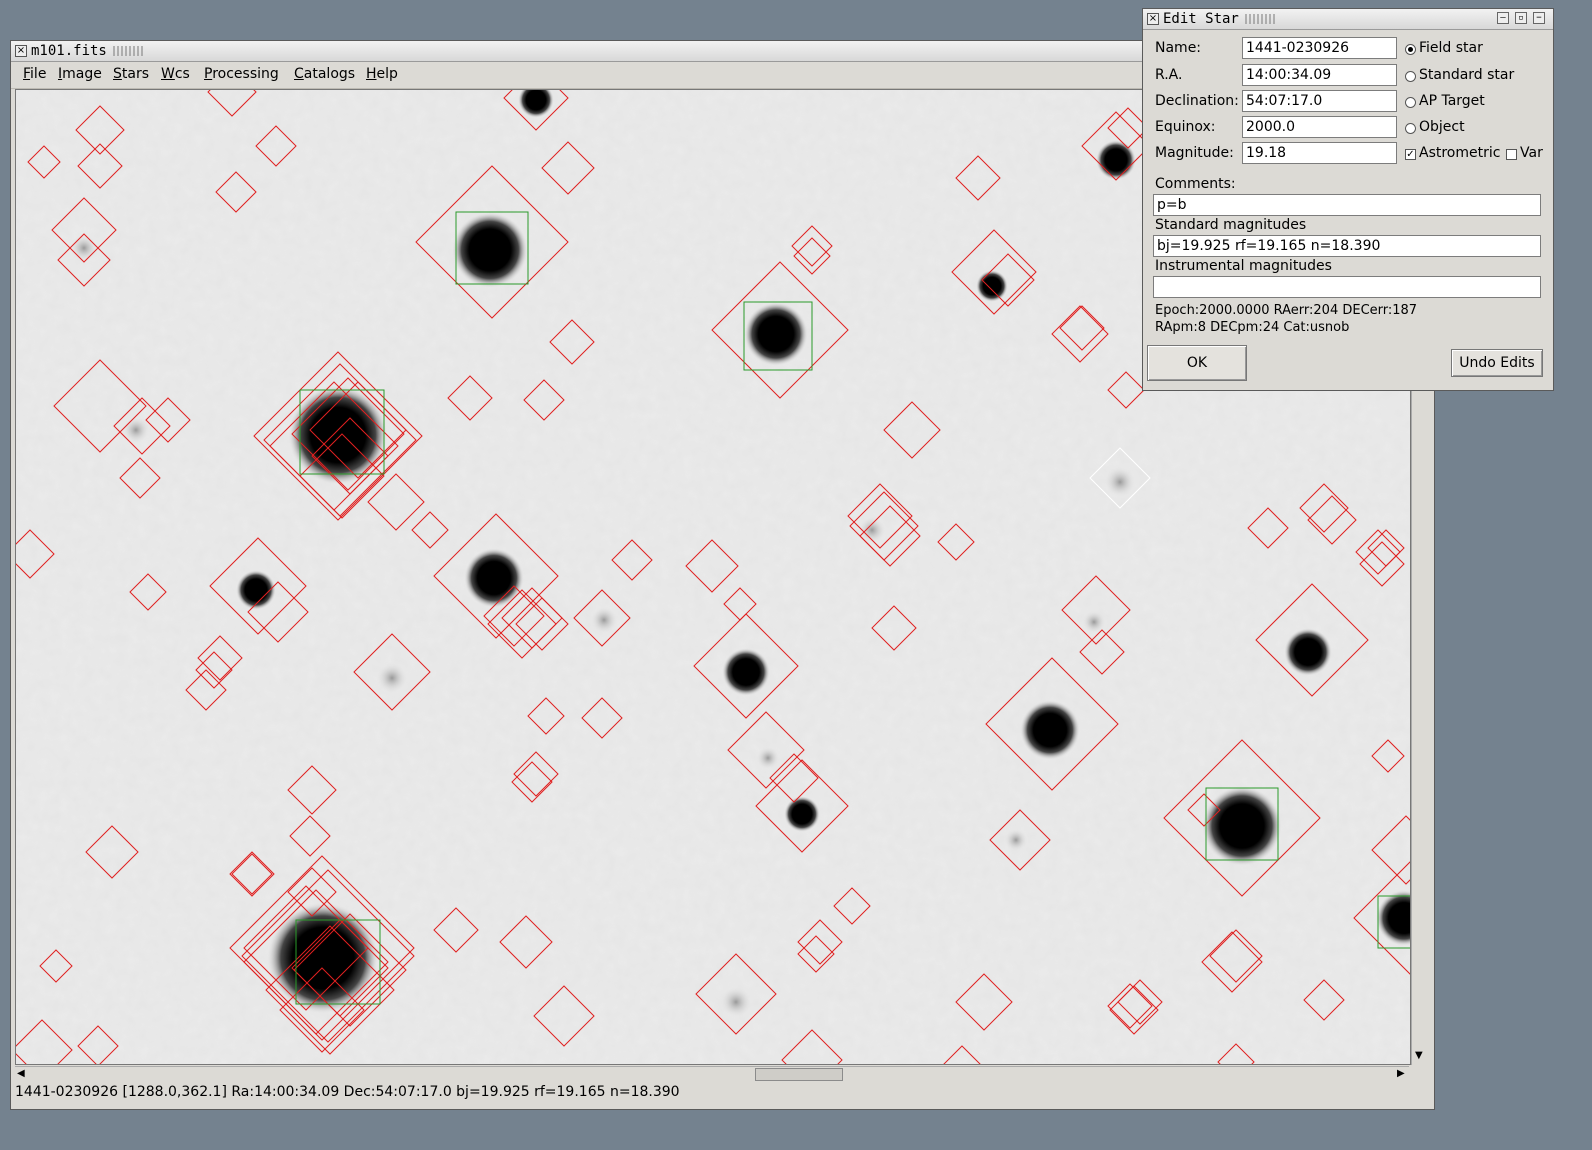 The height and width of the screenshot is (1150, 1592). I want to click on standard-star-label: Standard star, so click(1467, 75).